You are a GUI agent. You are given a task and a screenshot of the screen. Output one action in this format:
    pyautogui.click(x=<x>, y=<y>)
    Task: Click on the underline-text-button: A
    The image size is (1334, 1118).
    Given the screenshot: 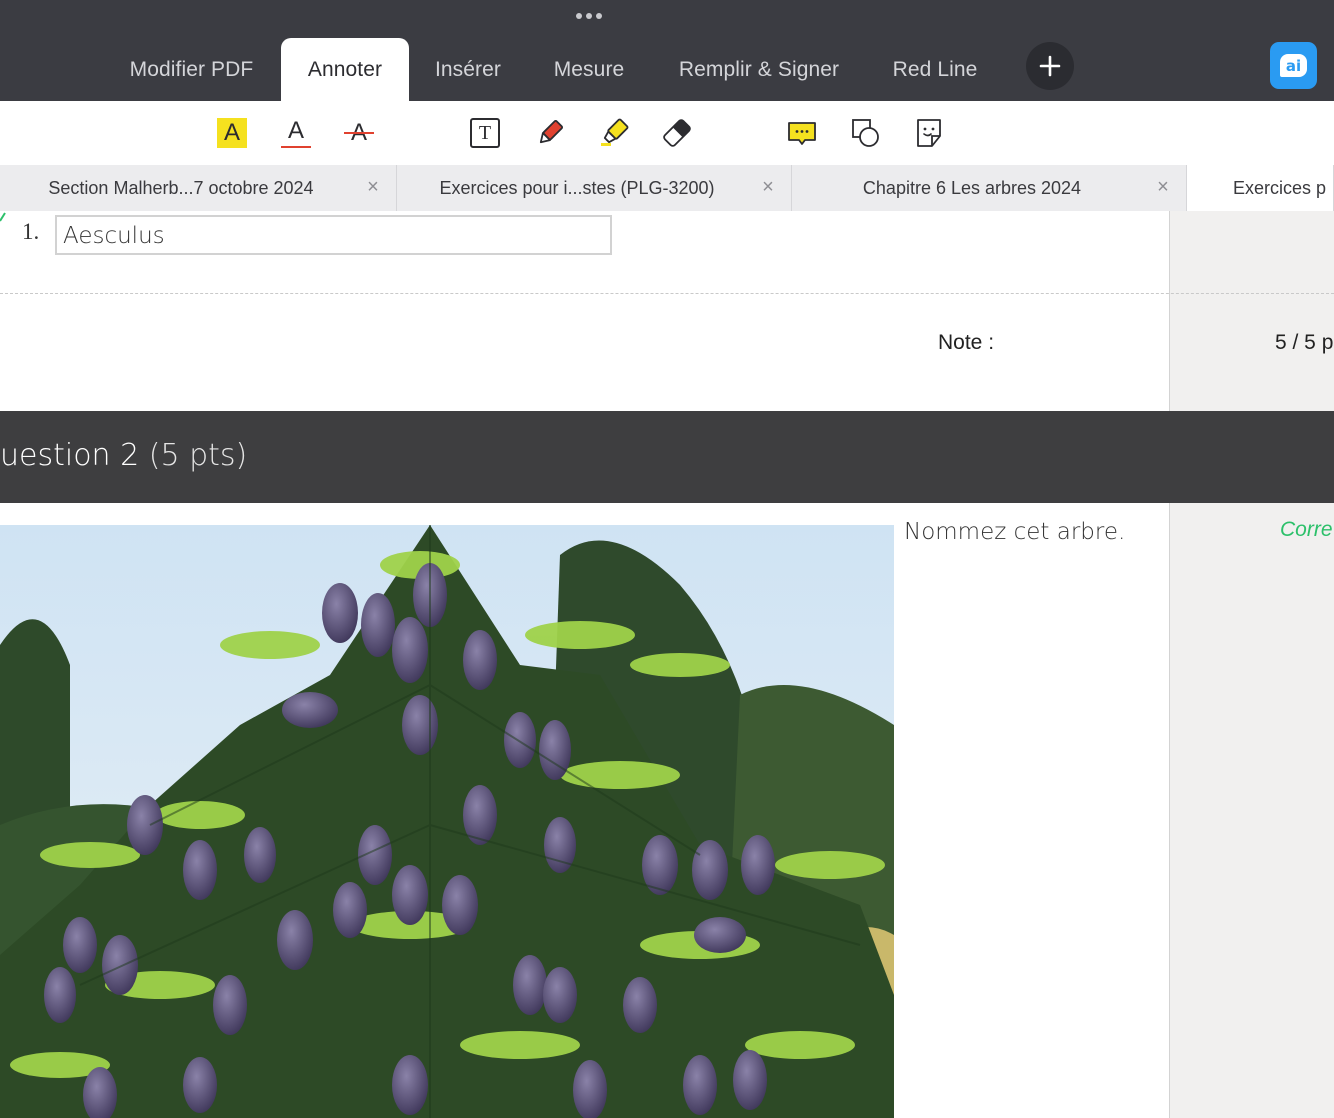 What is the action you would take?
    pyautogui.click(x=296, y=133)
    